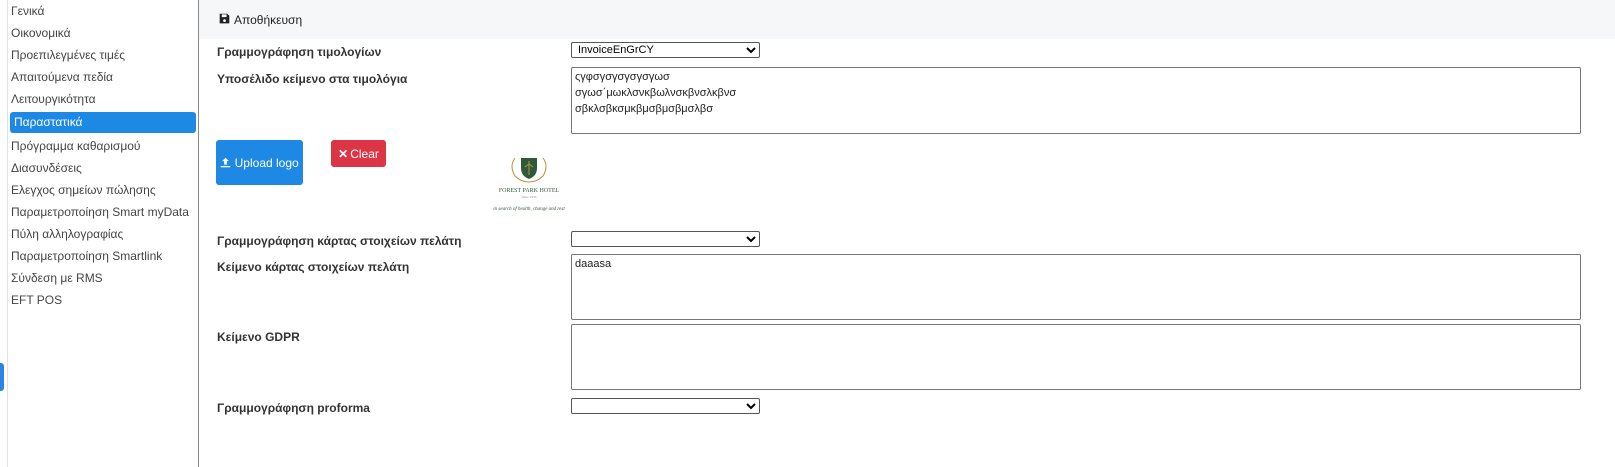 Image resolution: width=1615 pixels, height=467 pixels. I want to click on customer-card-textarea, so click(1076, 287).